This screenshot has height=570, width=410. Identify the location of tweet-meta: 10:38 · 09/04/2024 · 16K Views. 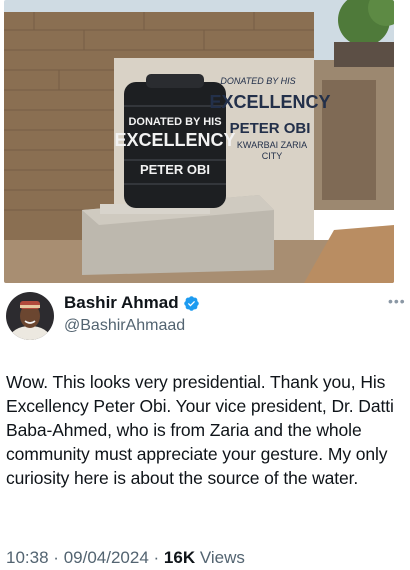
(125, 558).